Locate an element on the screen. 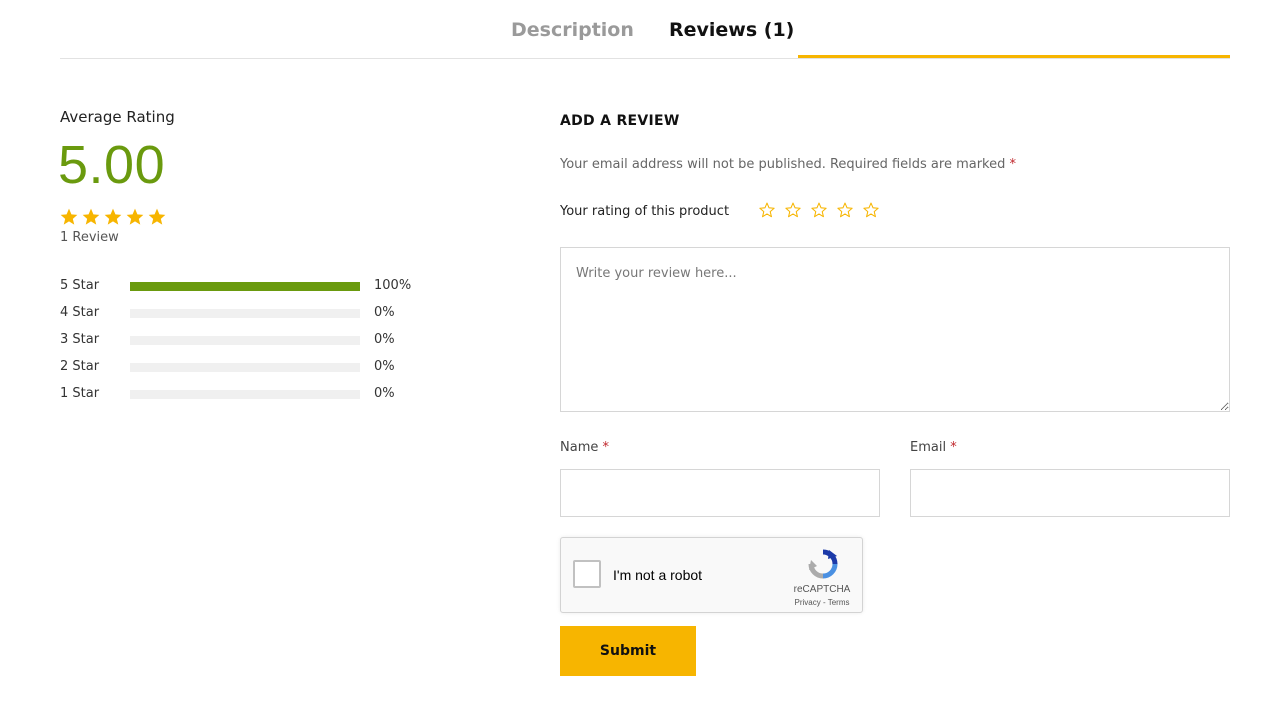 The height and width of the screenshot is (715, 1288). review-count: 1 Review is located at coordinates (89, 237).